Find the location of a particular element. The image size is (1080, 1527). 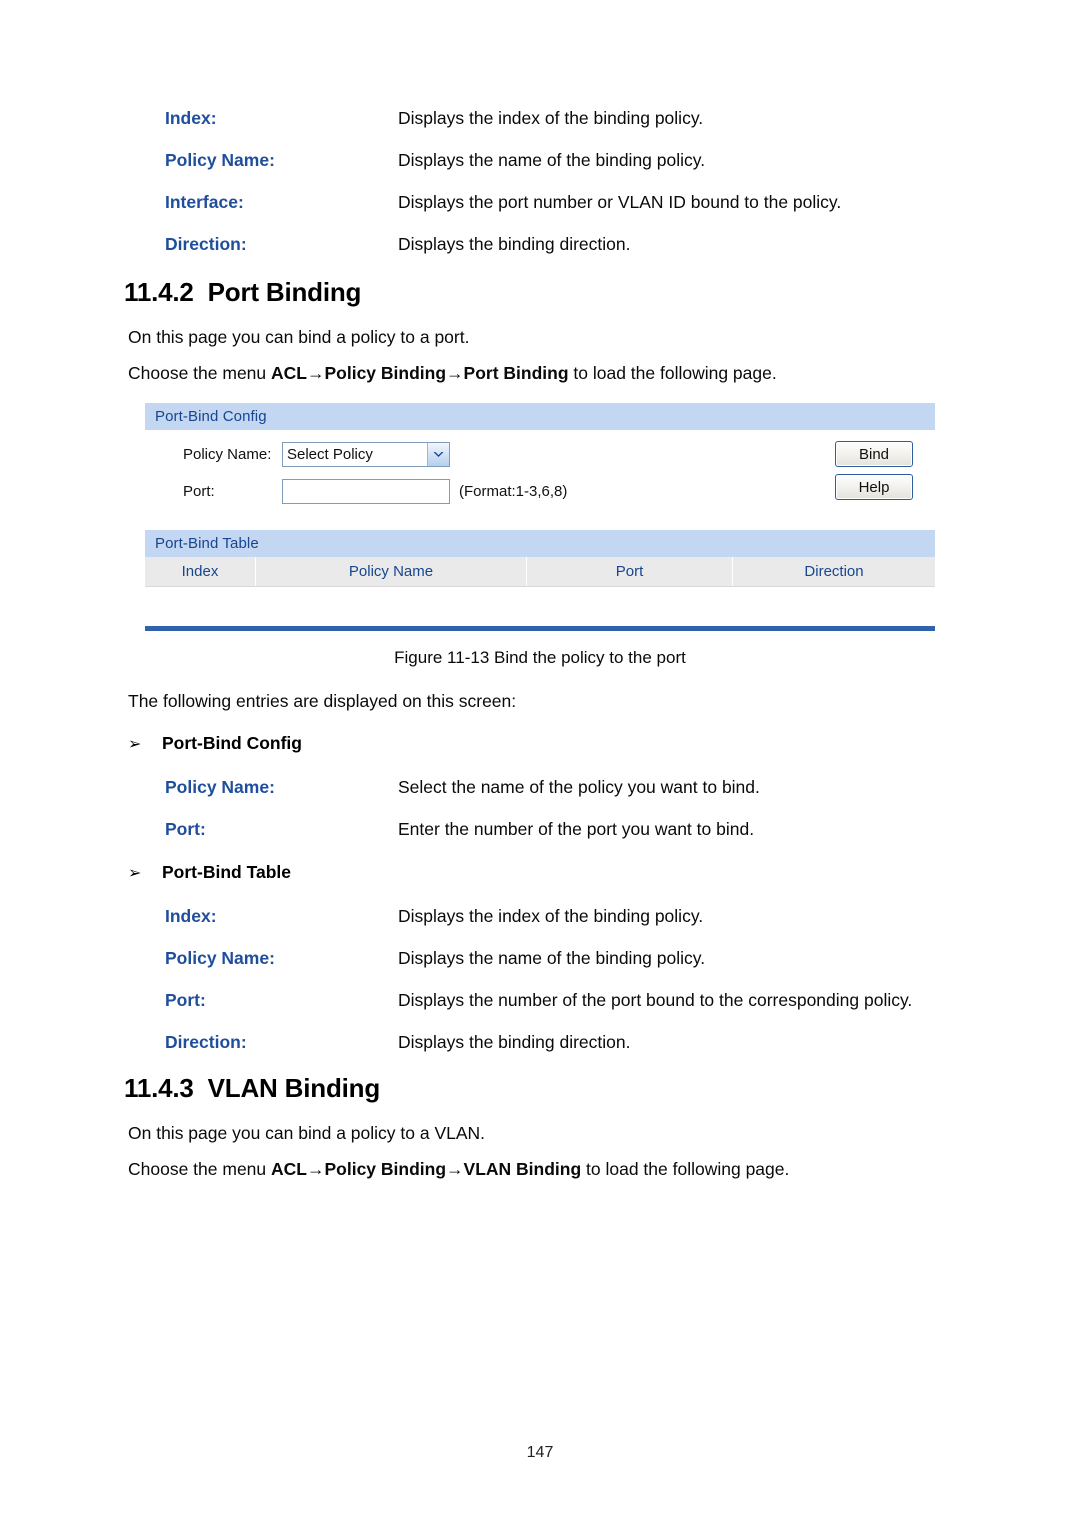

column-header-direction: Direction is located at coordinates (833, 572).